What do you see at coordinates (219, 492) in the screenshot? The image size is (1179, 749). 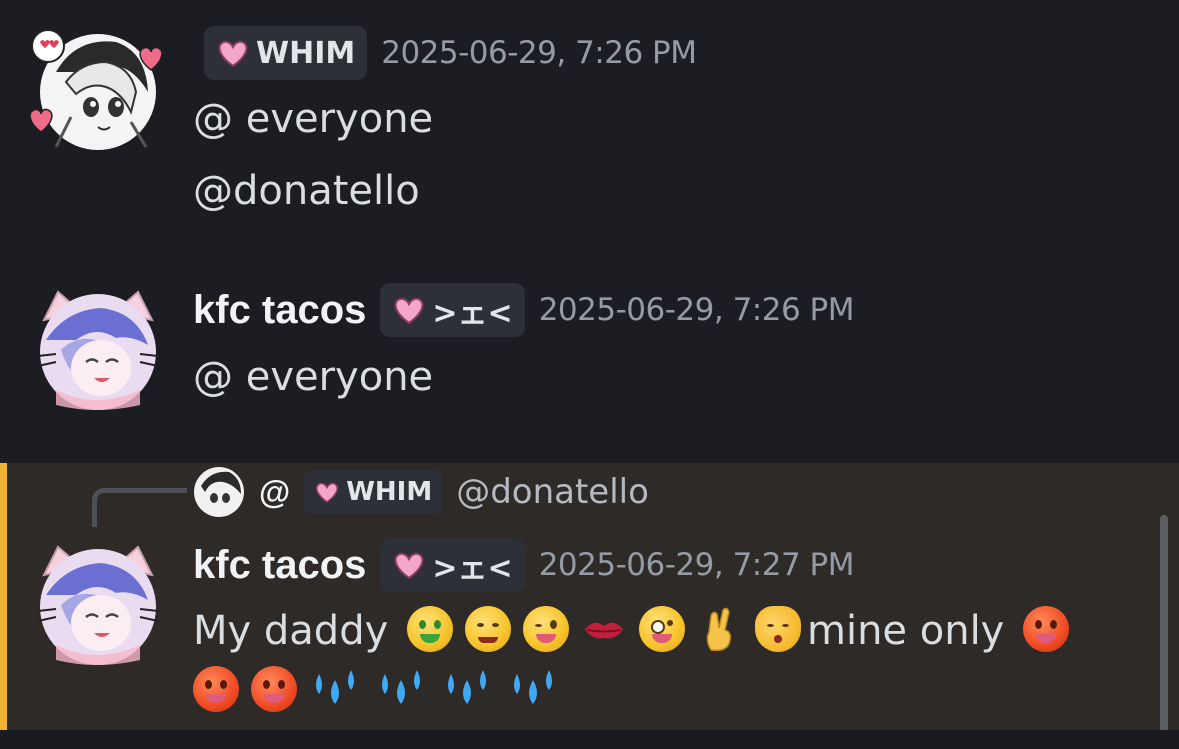 I see `reply-avatar-icon` at bounding box center [219, 492].